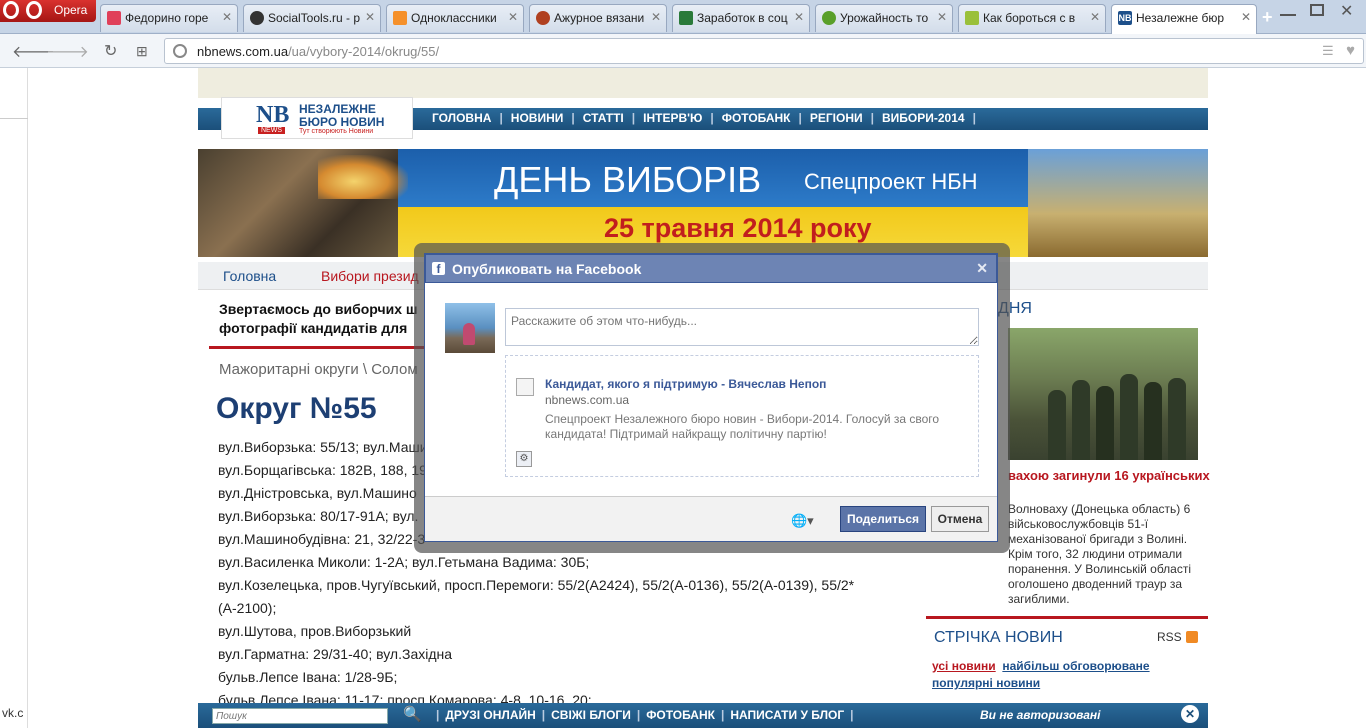 This screenshot has width=1366, height=728. What do you see at coordinates (964, 666) in the screenshot?
I see `tab-all-news: усі новини` at bounding box center [964, 666].